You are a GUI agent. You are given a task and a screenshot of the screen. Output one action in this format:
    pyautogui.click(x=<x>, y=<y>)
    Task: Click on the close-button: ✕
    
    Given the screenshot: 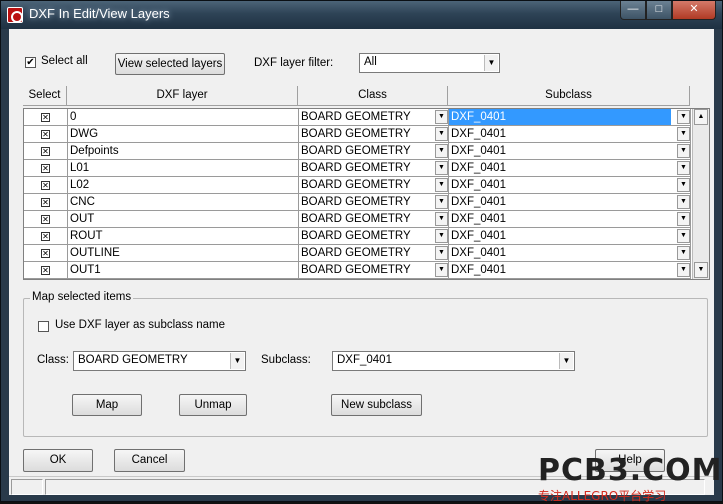 What is the action you would take?
    pyautogui.click(x=694, y=10)
    